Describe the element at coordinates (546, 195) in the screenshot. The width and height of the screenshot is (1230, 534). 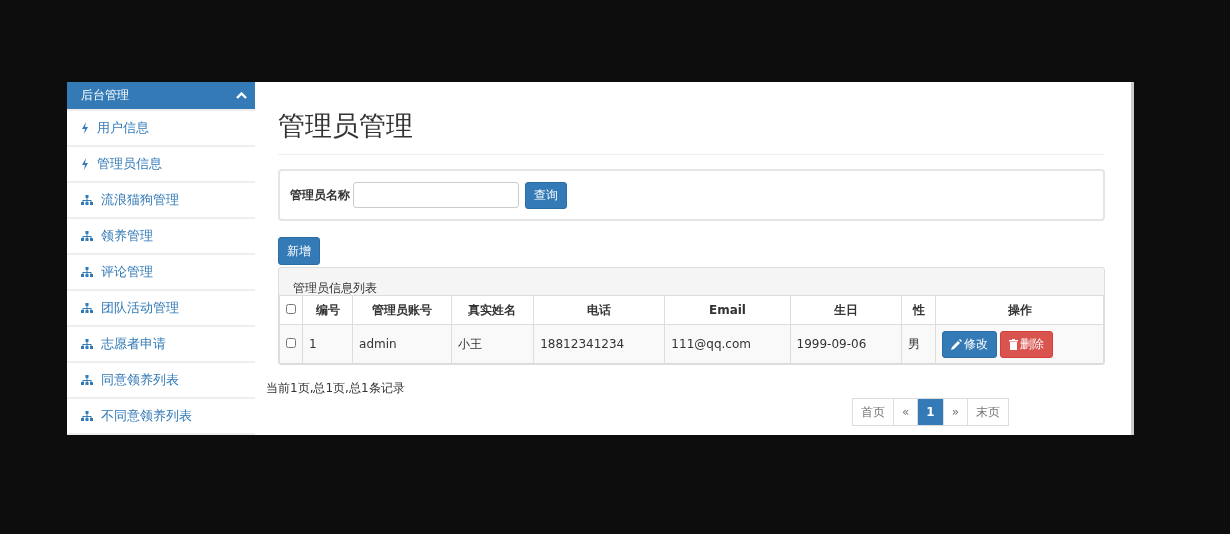
I see `search-button: 查询` at that location.